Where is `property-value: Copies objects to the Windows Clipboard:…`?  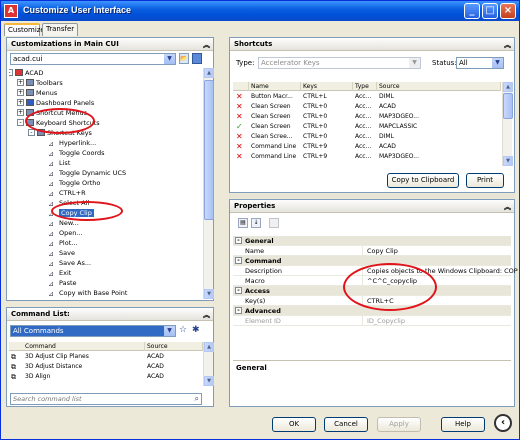
property-value: Copies objects to the Windows Clipboard:… is located at coordinates (442, 271).